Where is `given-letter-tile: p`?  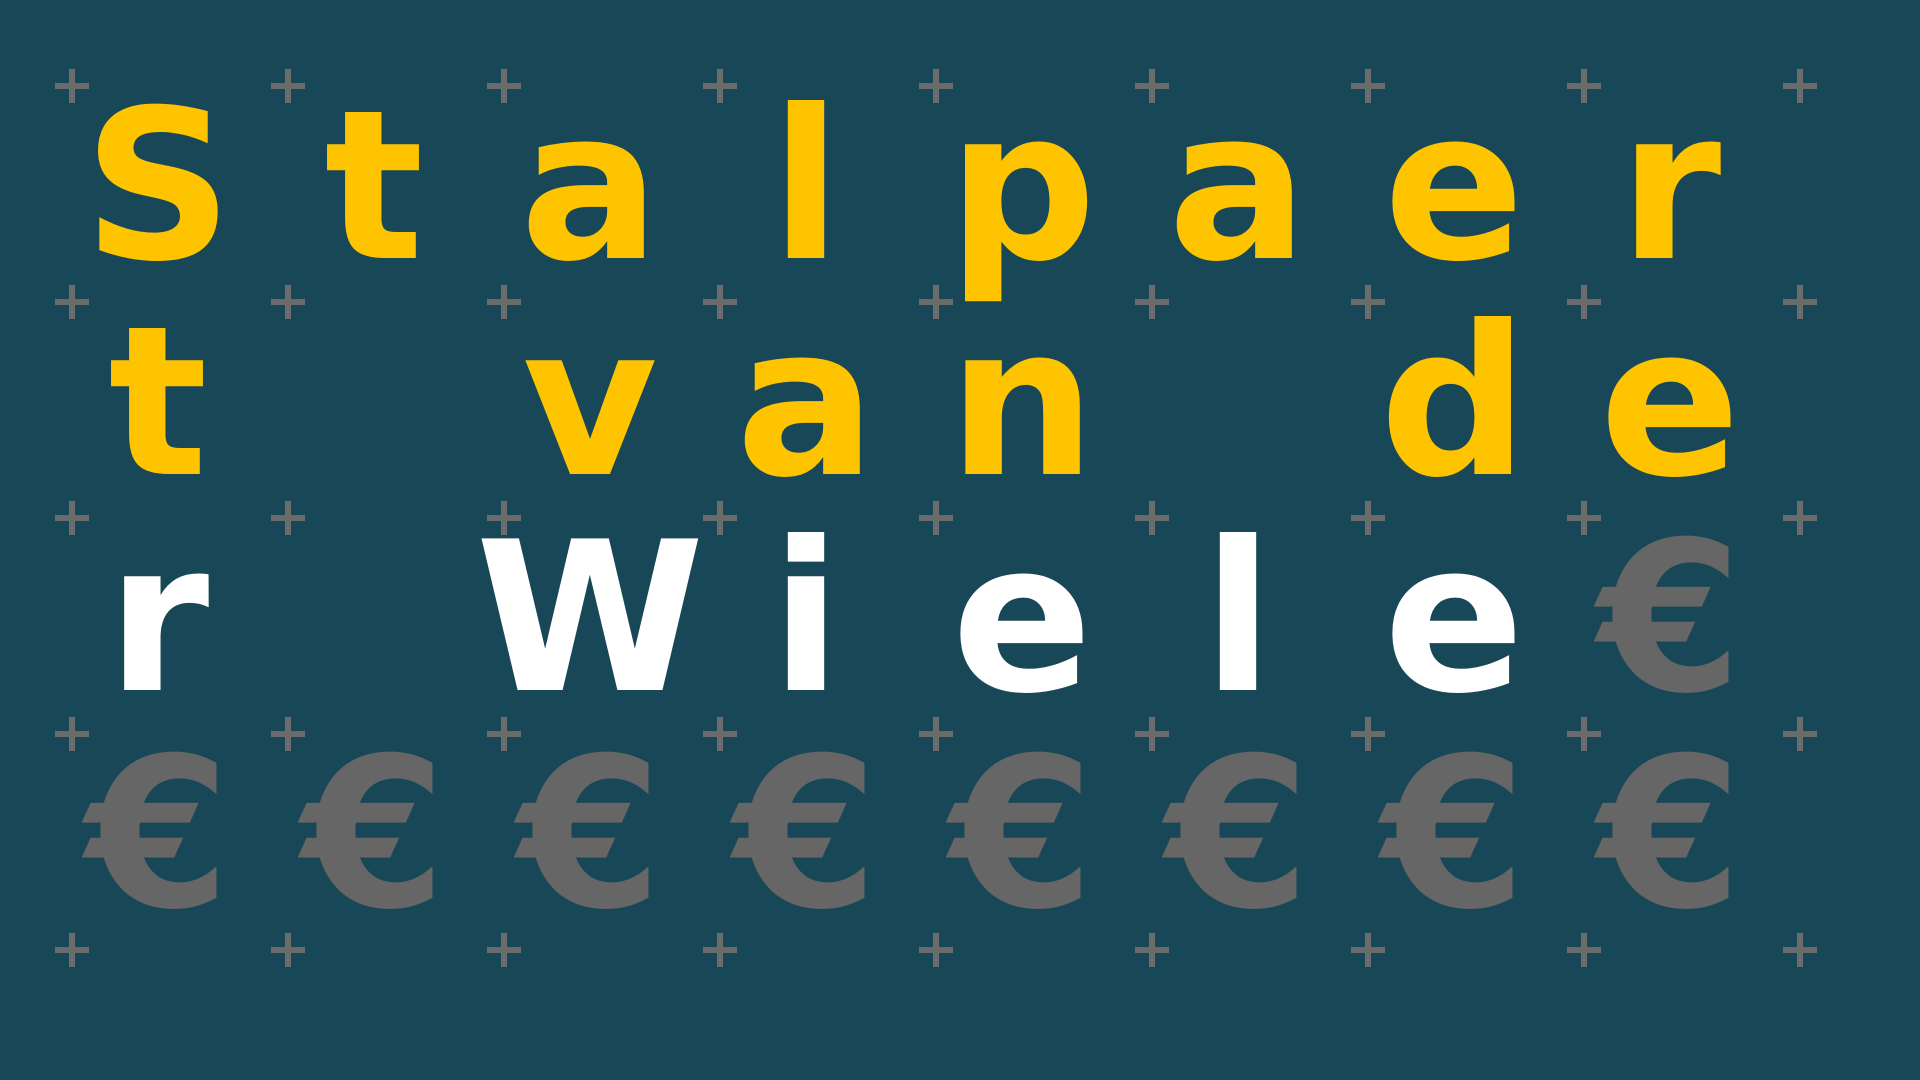
given-letter-tile: p is located at coordinates (1022, 187).